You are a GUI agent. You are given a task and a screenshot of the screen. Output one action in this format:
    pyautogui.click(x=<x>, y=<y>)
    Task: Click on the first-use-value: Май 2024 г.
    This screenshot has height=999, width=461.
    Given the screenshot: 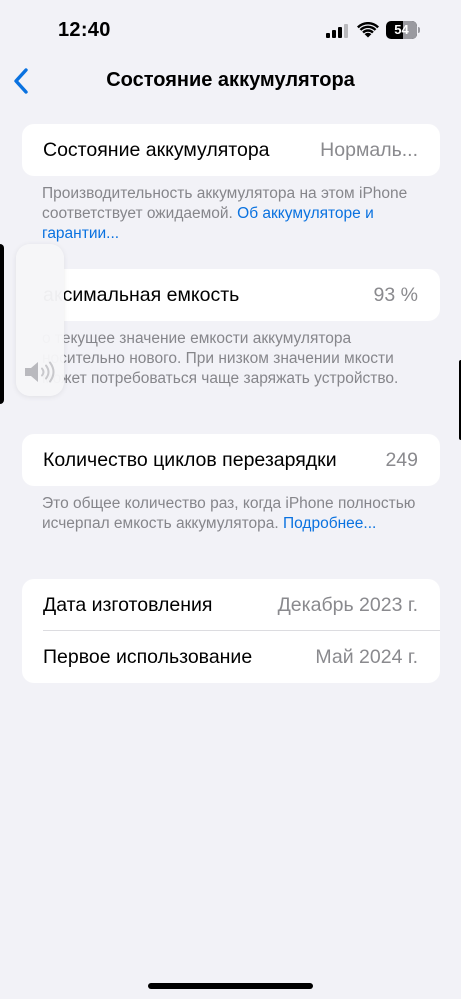 What is the action you would take?
    pyautogui.click(x=366, y=656)
    